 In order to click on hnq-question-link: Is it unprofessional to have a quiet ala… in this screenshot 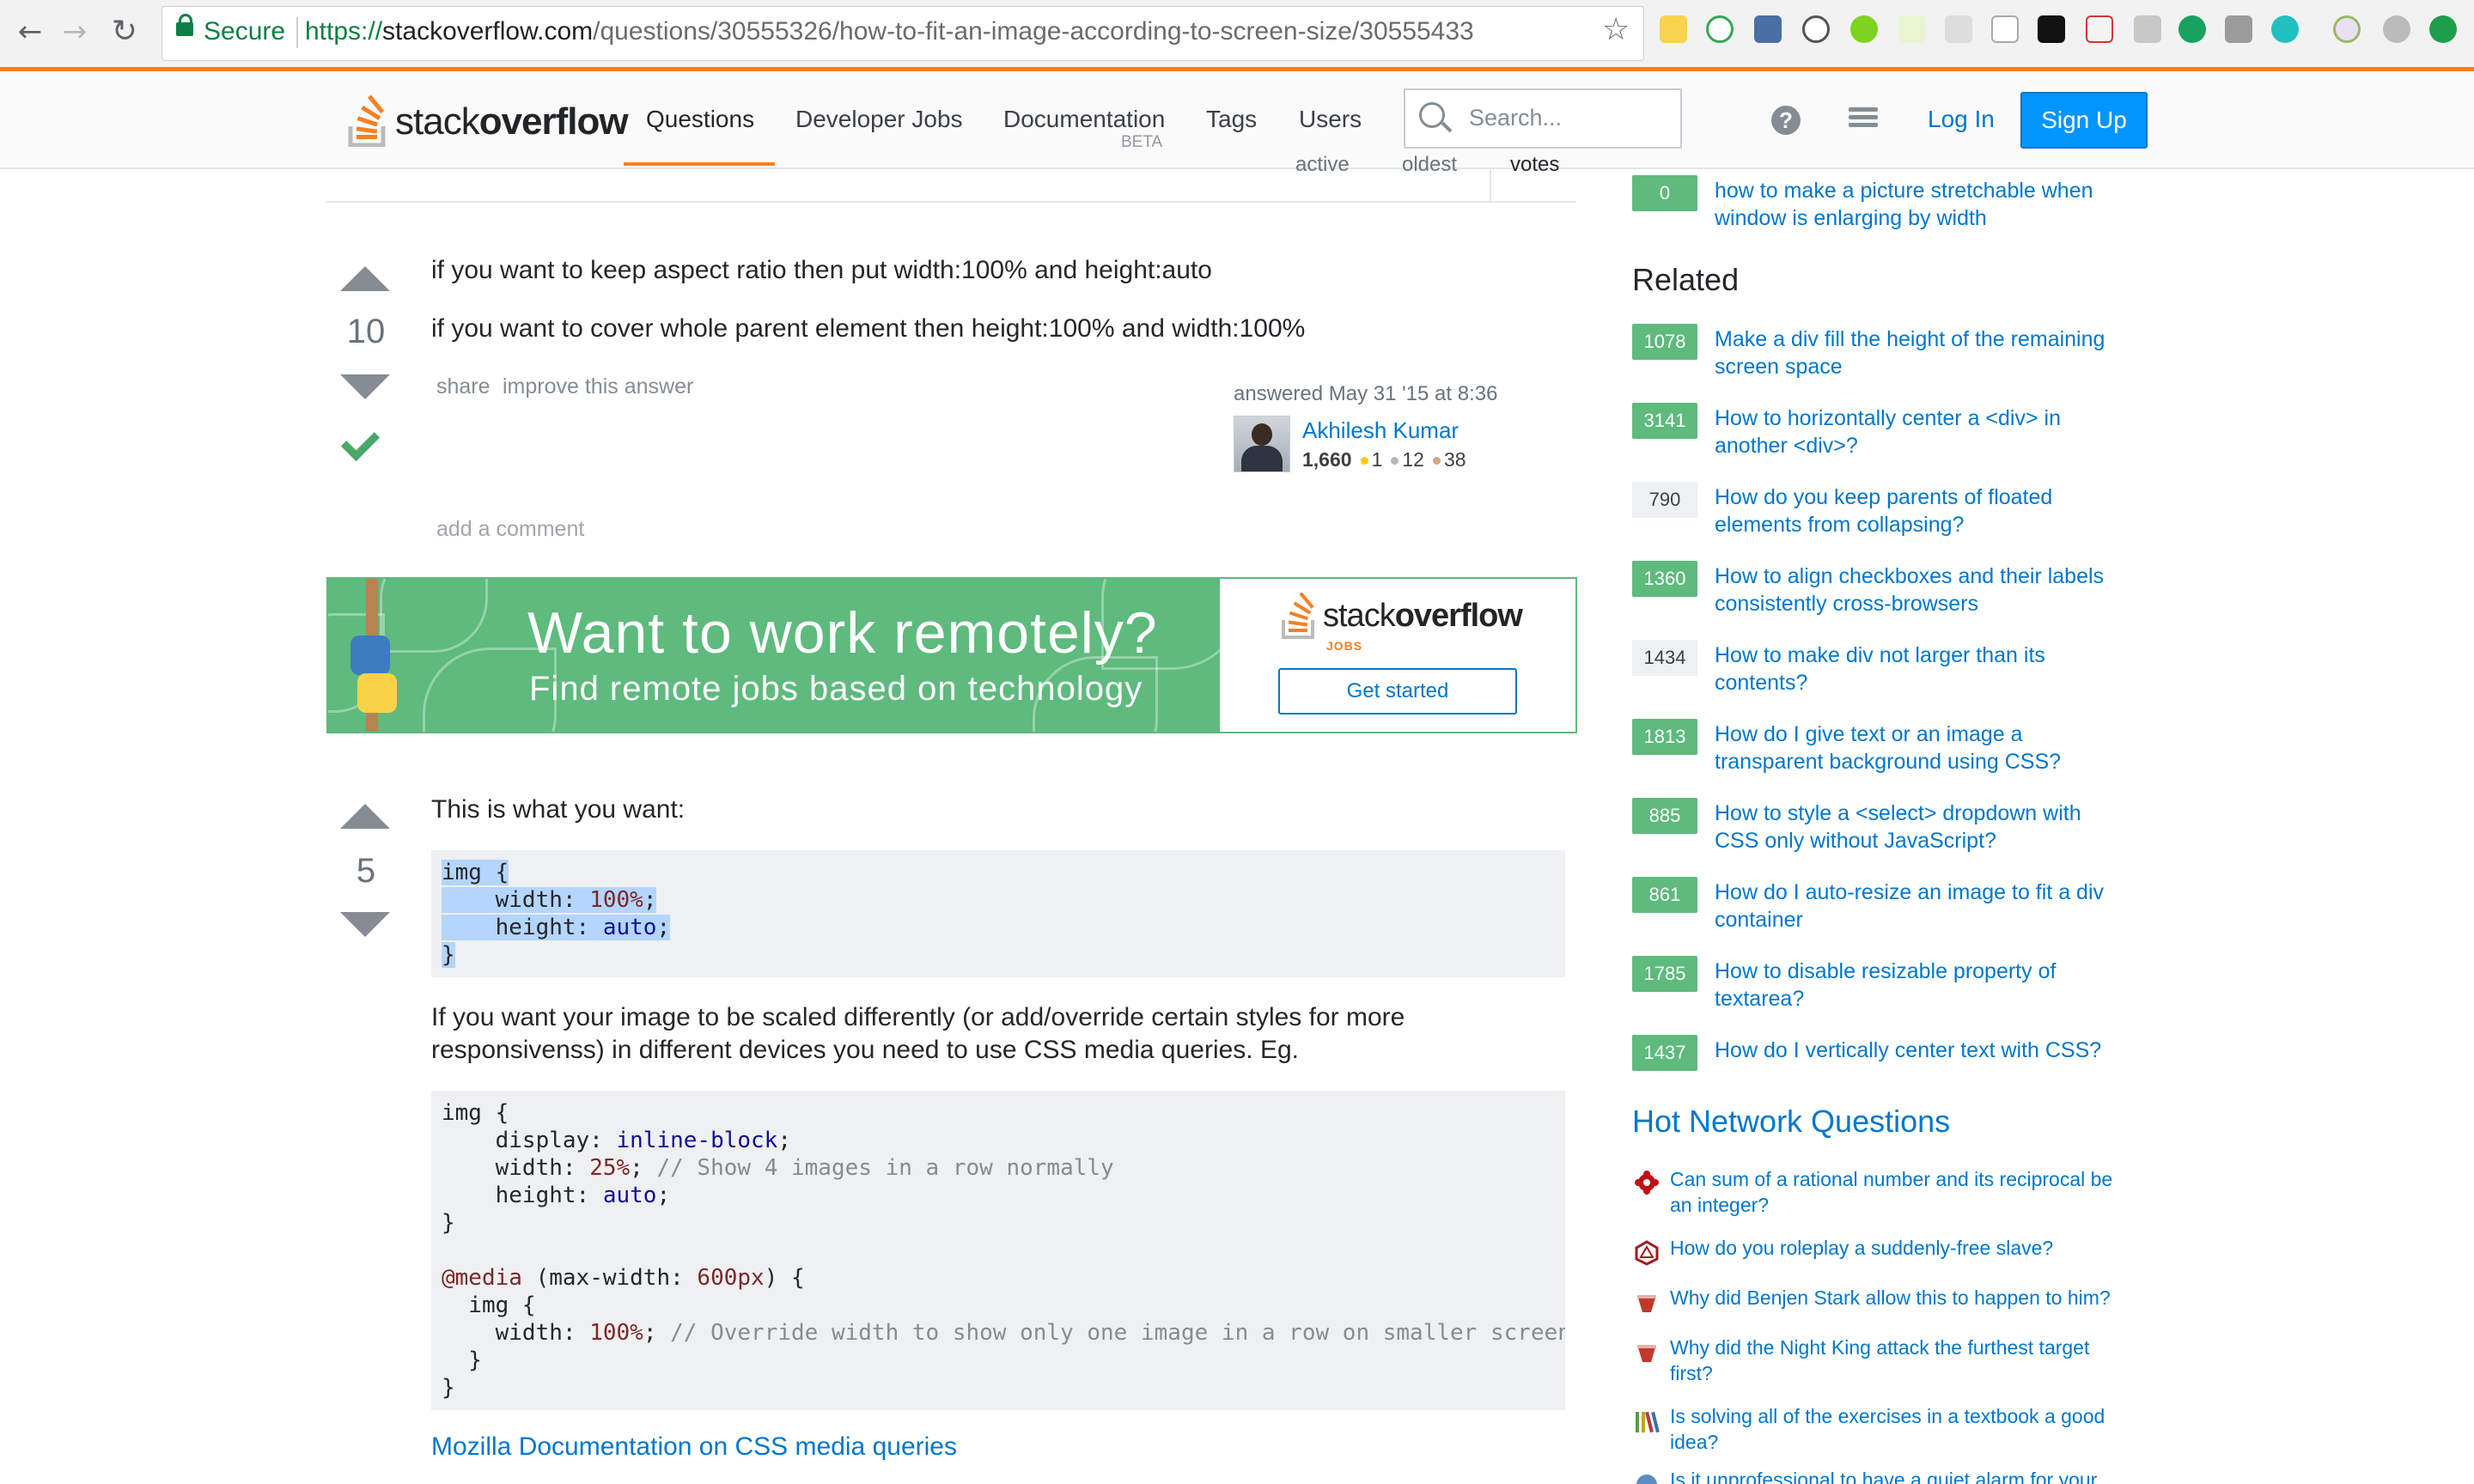, I will do `click(1910, 1476)`.